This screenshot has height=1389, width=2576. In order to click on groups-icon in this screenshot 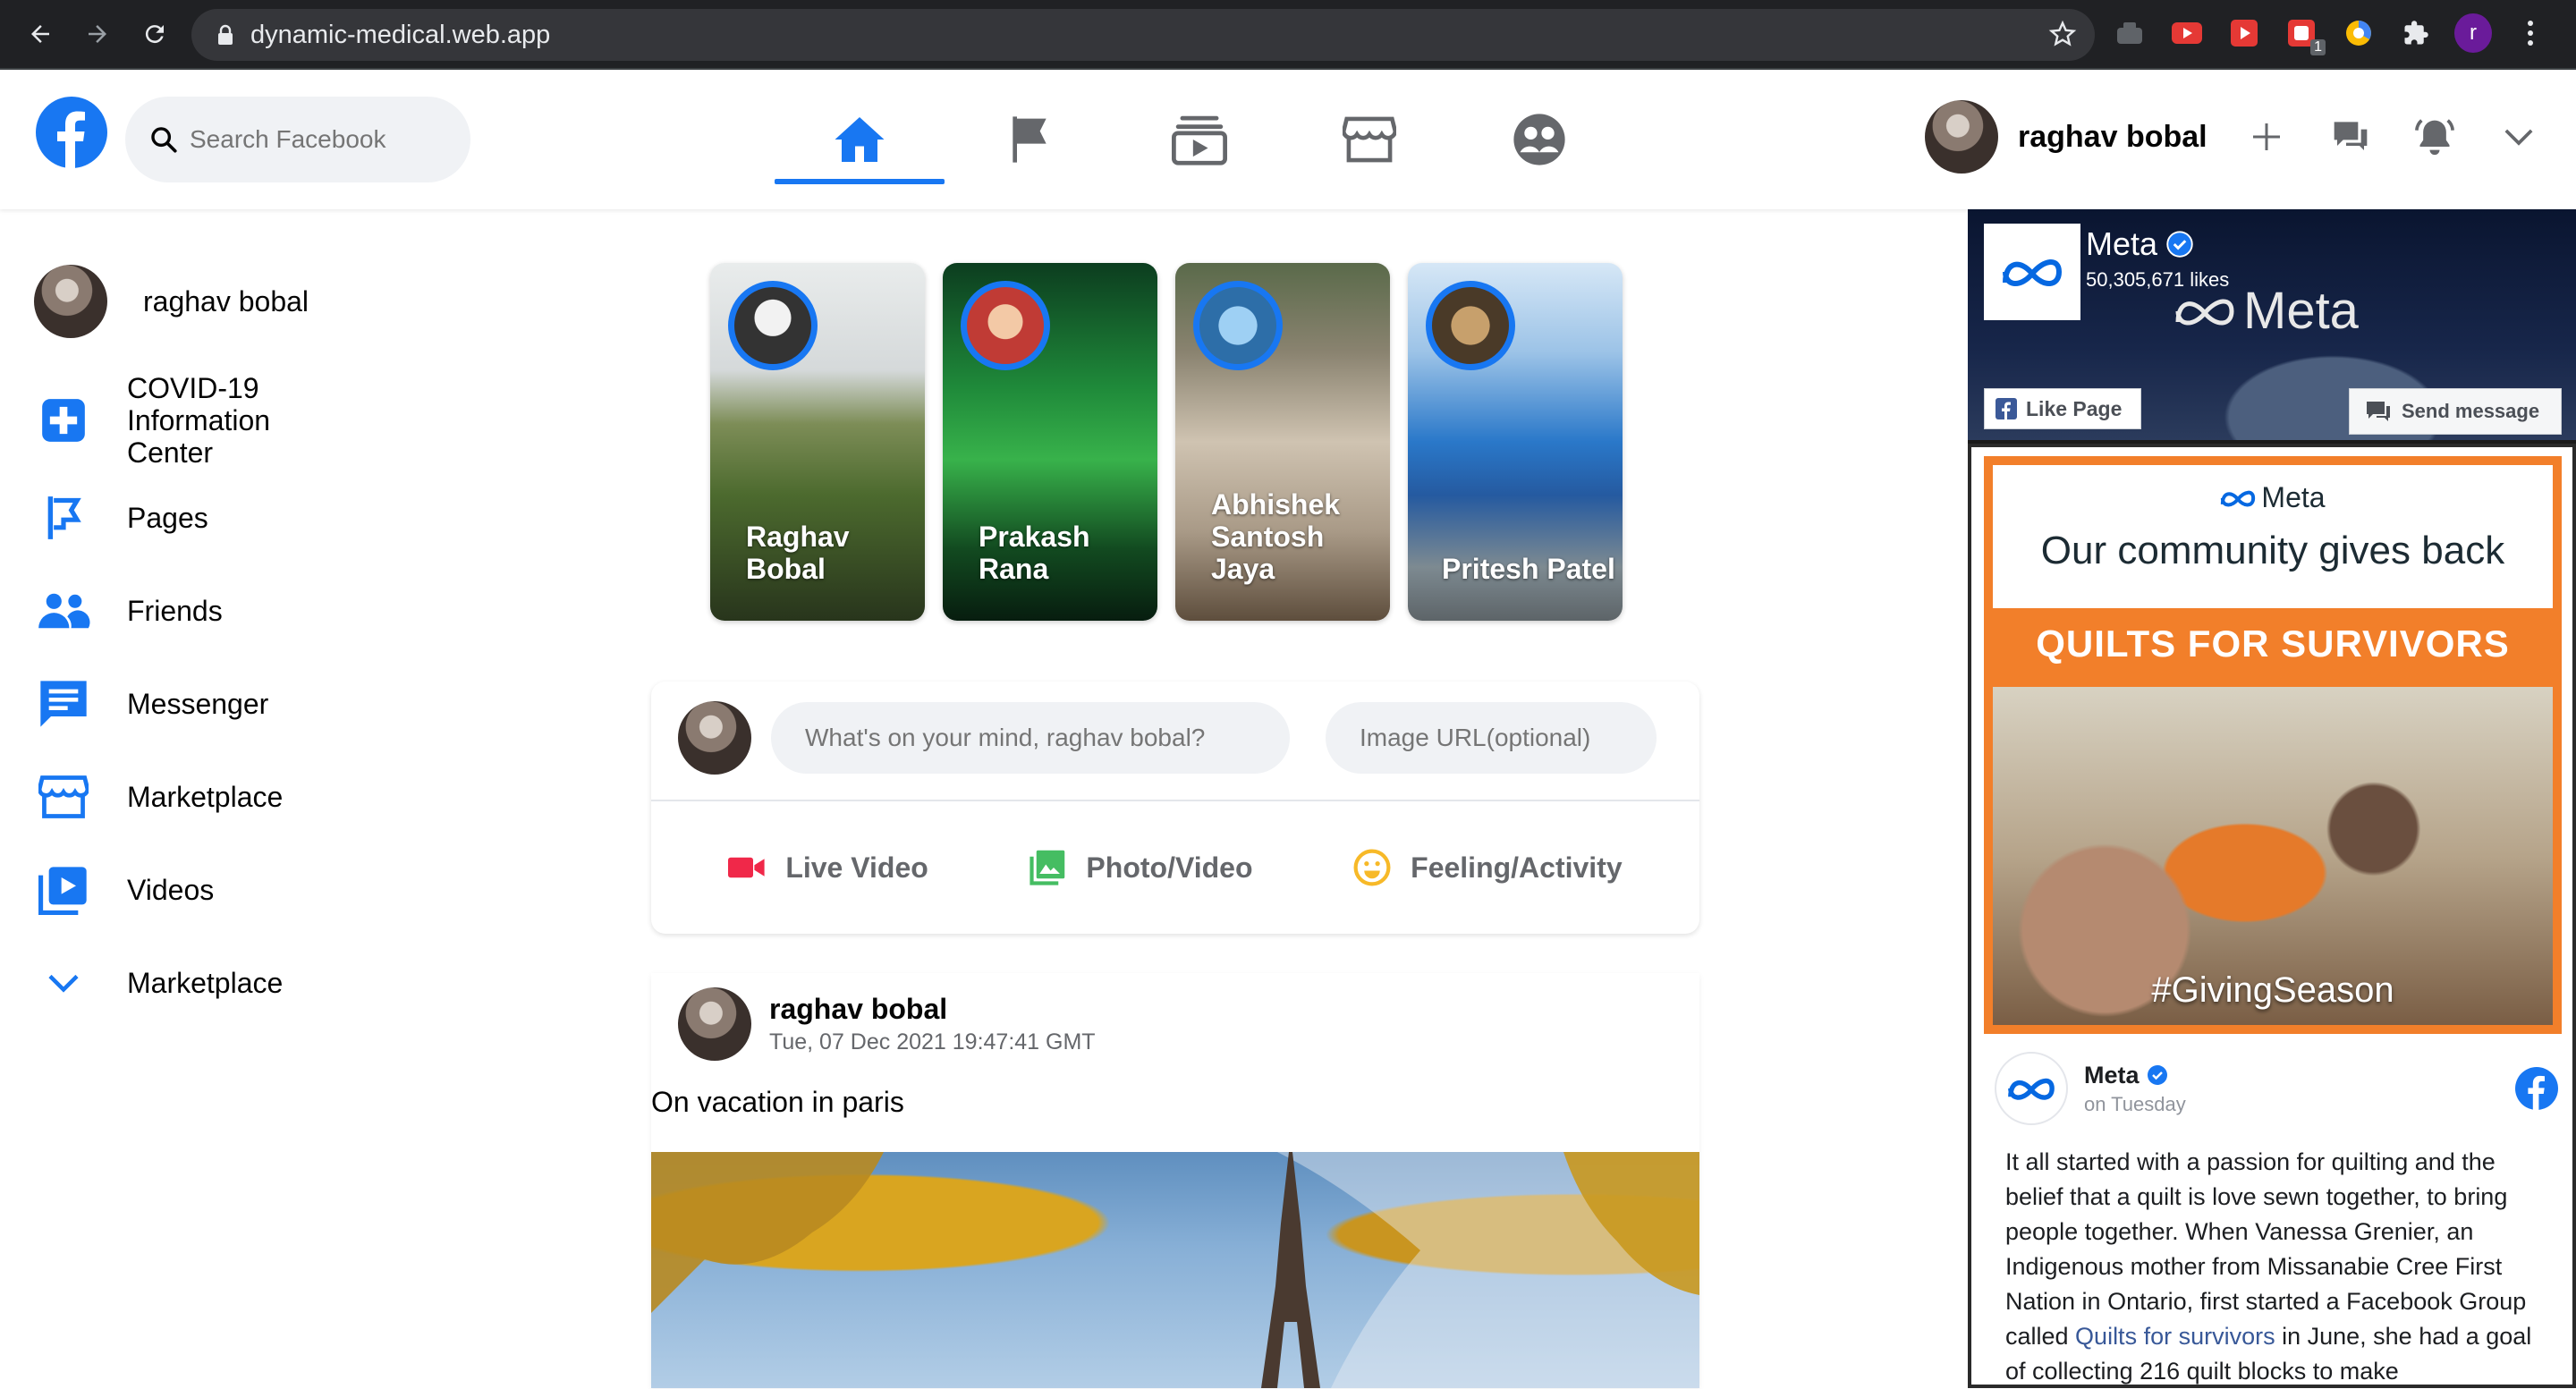, I will do `click(1539, 139)`.